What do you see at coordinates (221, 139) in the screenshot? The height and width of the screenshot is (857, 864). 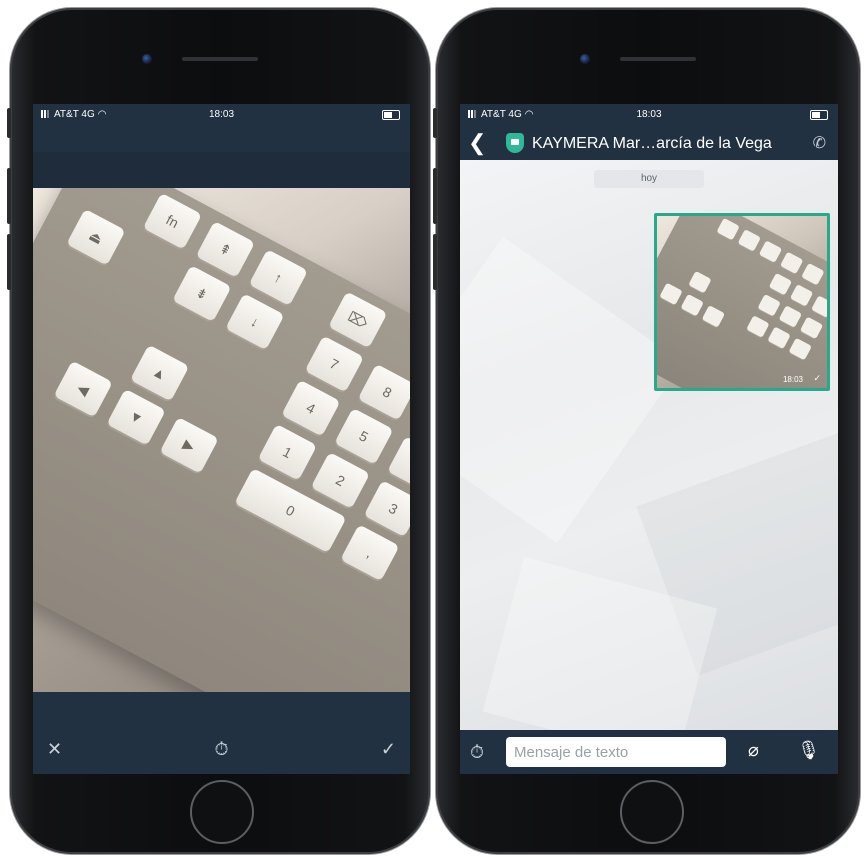 I see `editor-topbar` at bounding box center [221, 139].